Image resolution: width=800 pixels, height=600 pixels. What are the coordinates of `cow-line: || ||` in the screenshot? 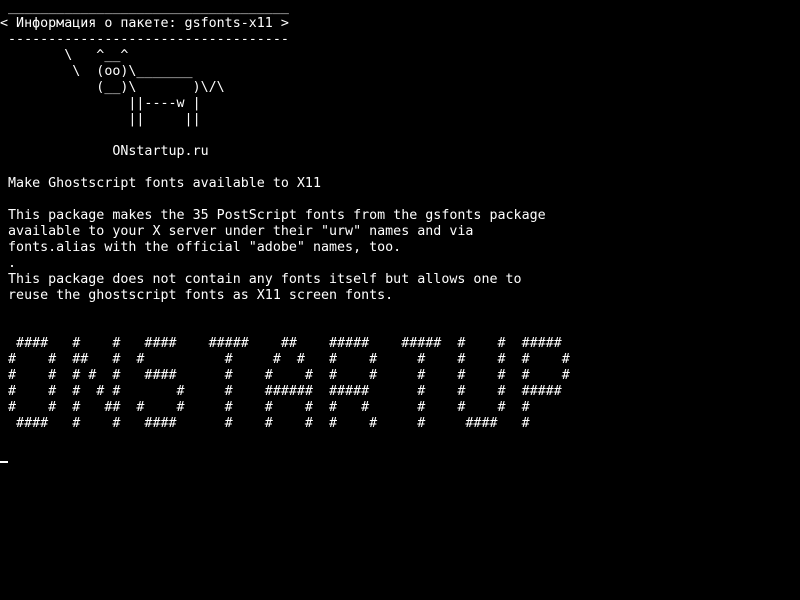 It's located at (100, 119).